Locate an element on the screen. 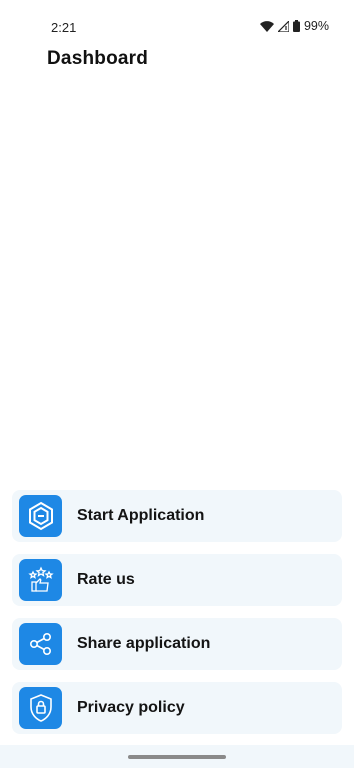 The height and width of the screenshot is (768, 354). menu-item-label: Rate us is located at coordinates (106, 579).